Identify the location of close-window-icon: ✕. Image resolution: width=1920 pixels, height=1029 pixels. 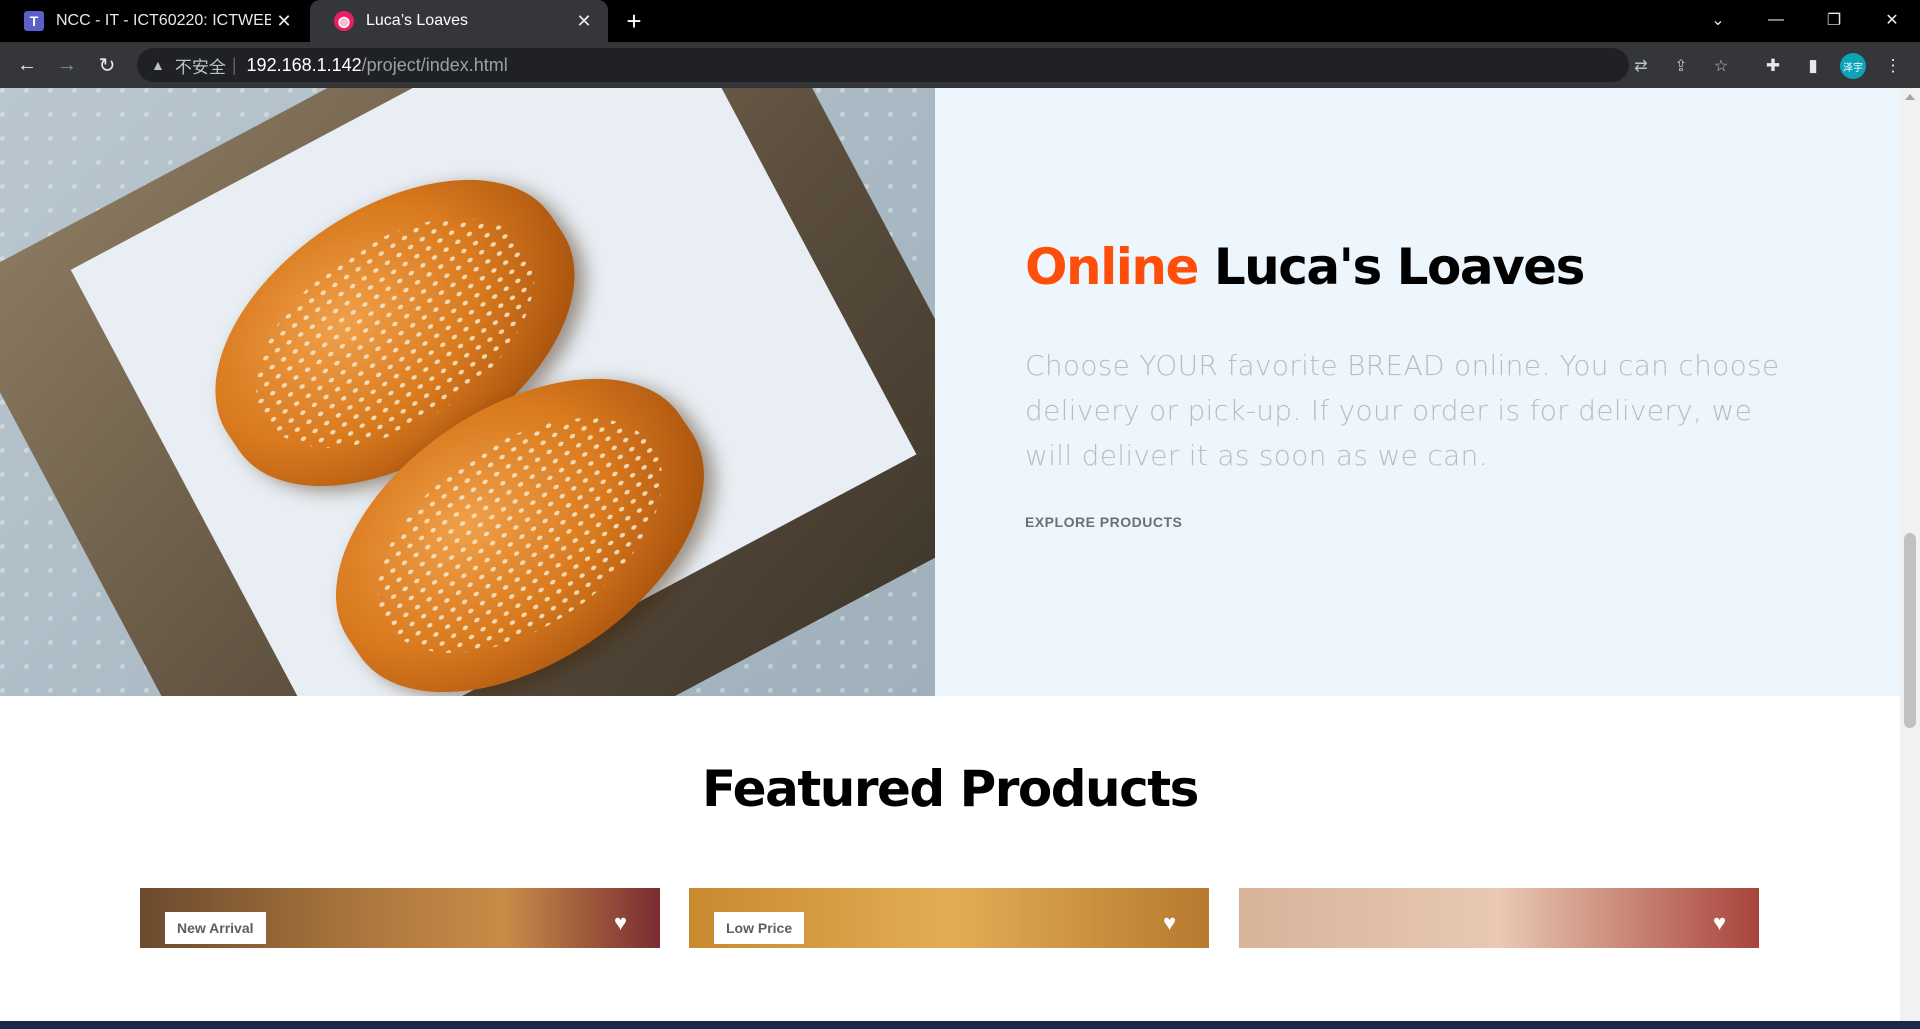
(1892, 20).